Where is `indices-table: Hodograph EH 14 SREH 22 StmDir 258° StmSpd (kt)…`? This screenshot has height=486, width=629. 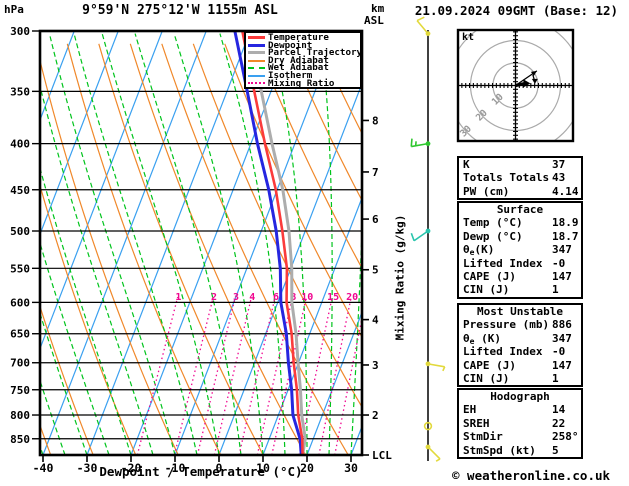 indices-table: Hodograph EH 14 SREH 22 StmDir 258° StmSpd (kt)… is located at coordinates (520, 423).